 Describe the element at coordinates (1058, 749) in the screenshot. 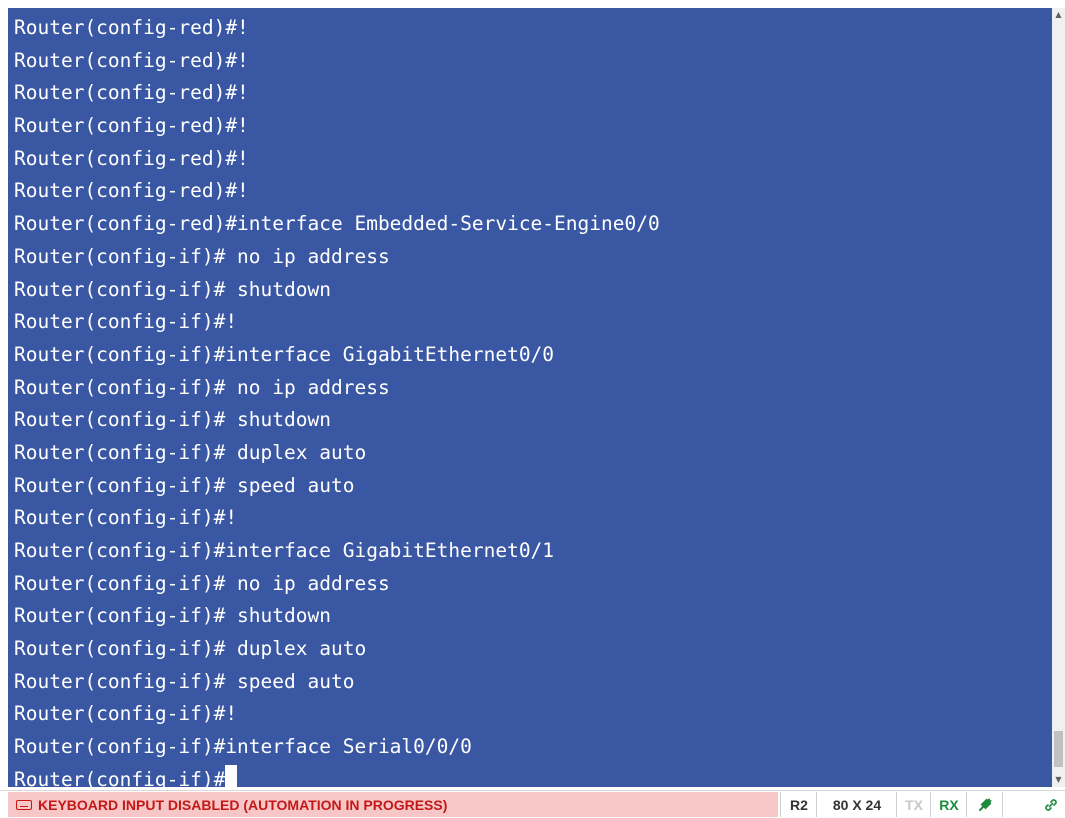

I see `scrollbar-thumb` at that location.